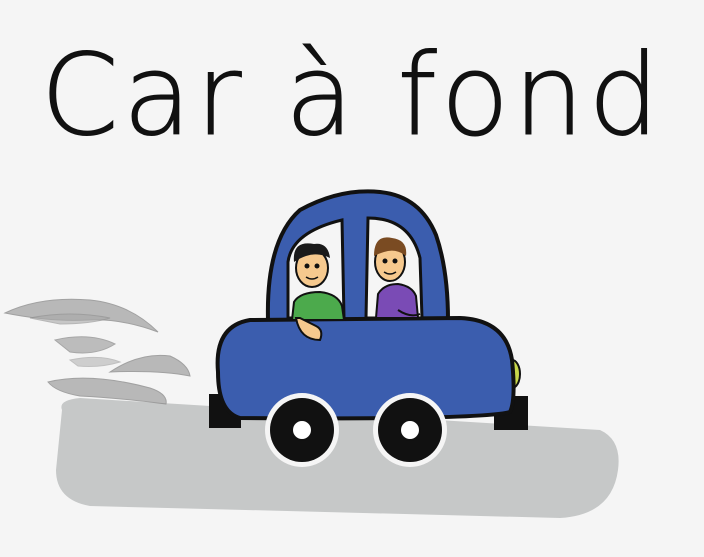 The width and height of the screenshot is (704, 557). Describe the element at coordinates (365, 368) in the screenshot. I see `car-body` at that location.